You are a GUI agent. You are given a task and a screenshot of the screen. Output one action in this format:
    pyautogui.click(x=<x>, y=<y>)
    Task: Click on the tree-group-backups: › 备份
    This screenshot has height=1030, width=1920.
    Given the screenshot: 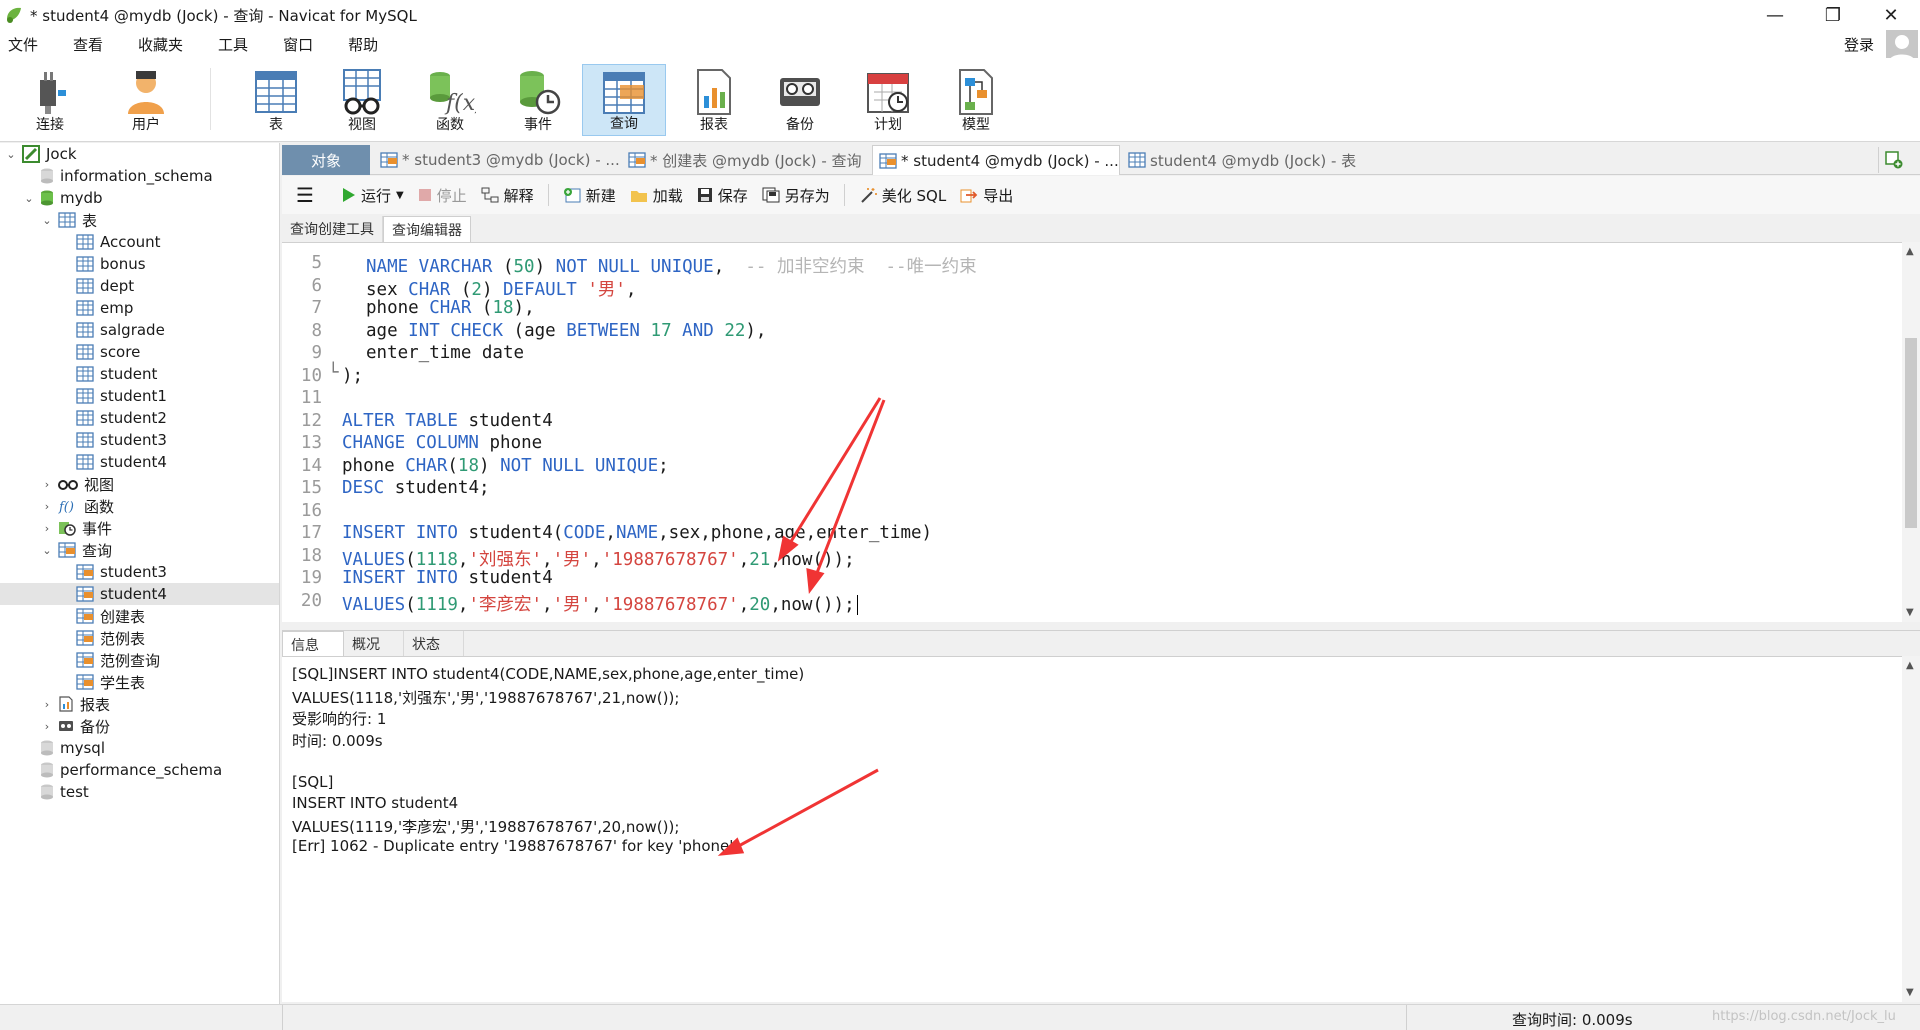 What is the action you would take?
    pyautogui.click(x=75, y=726)
    